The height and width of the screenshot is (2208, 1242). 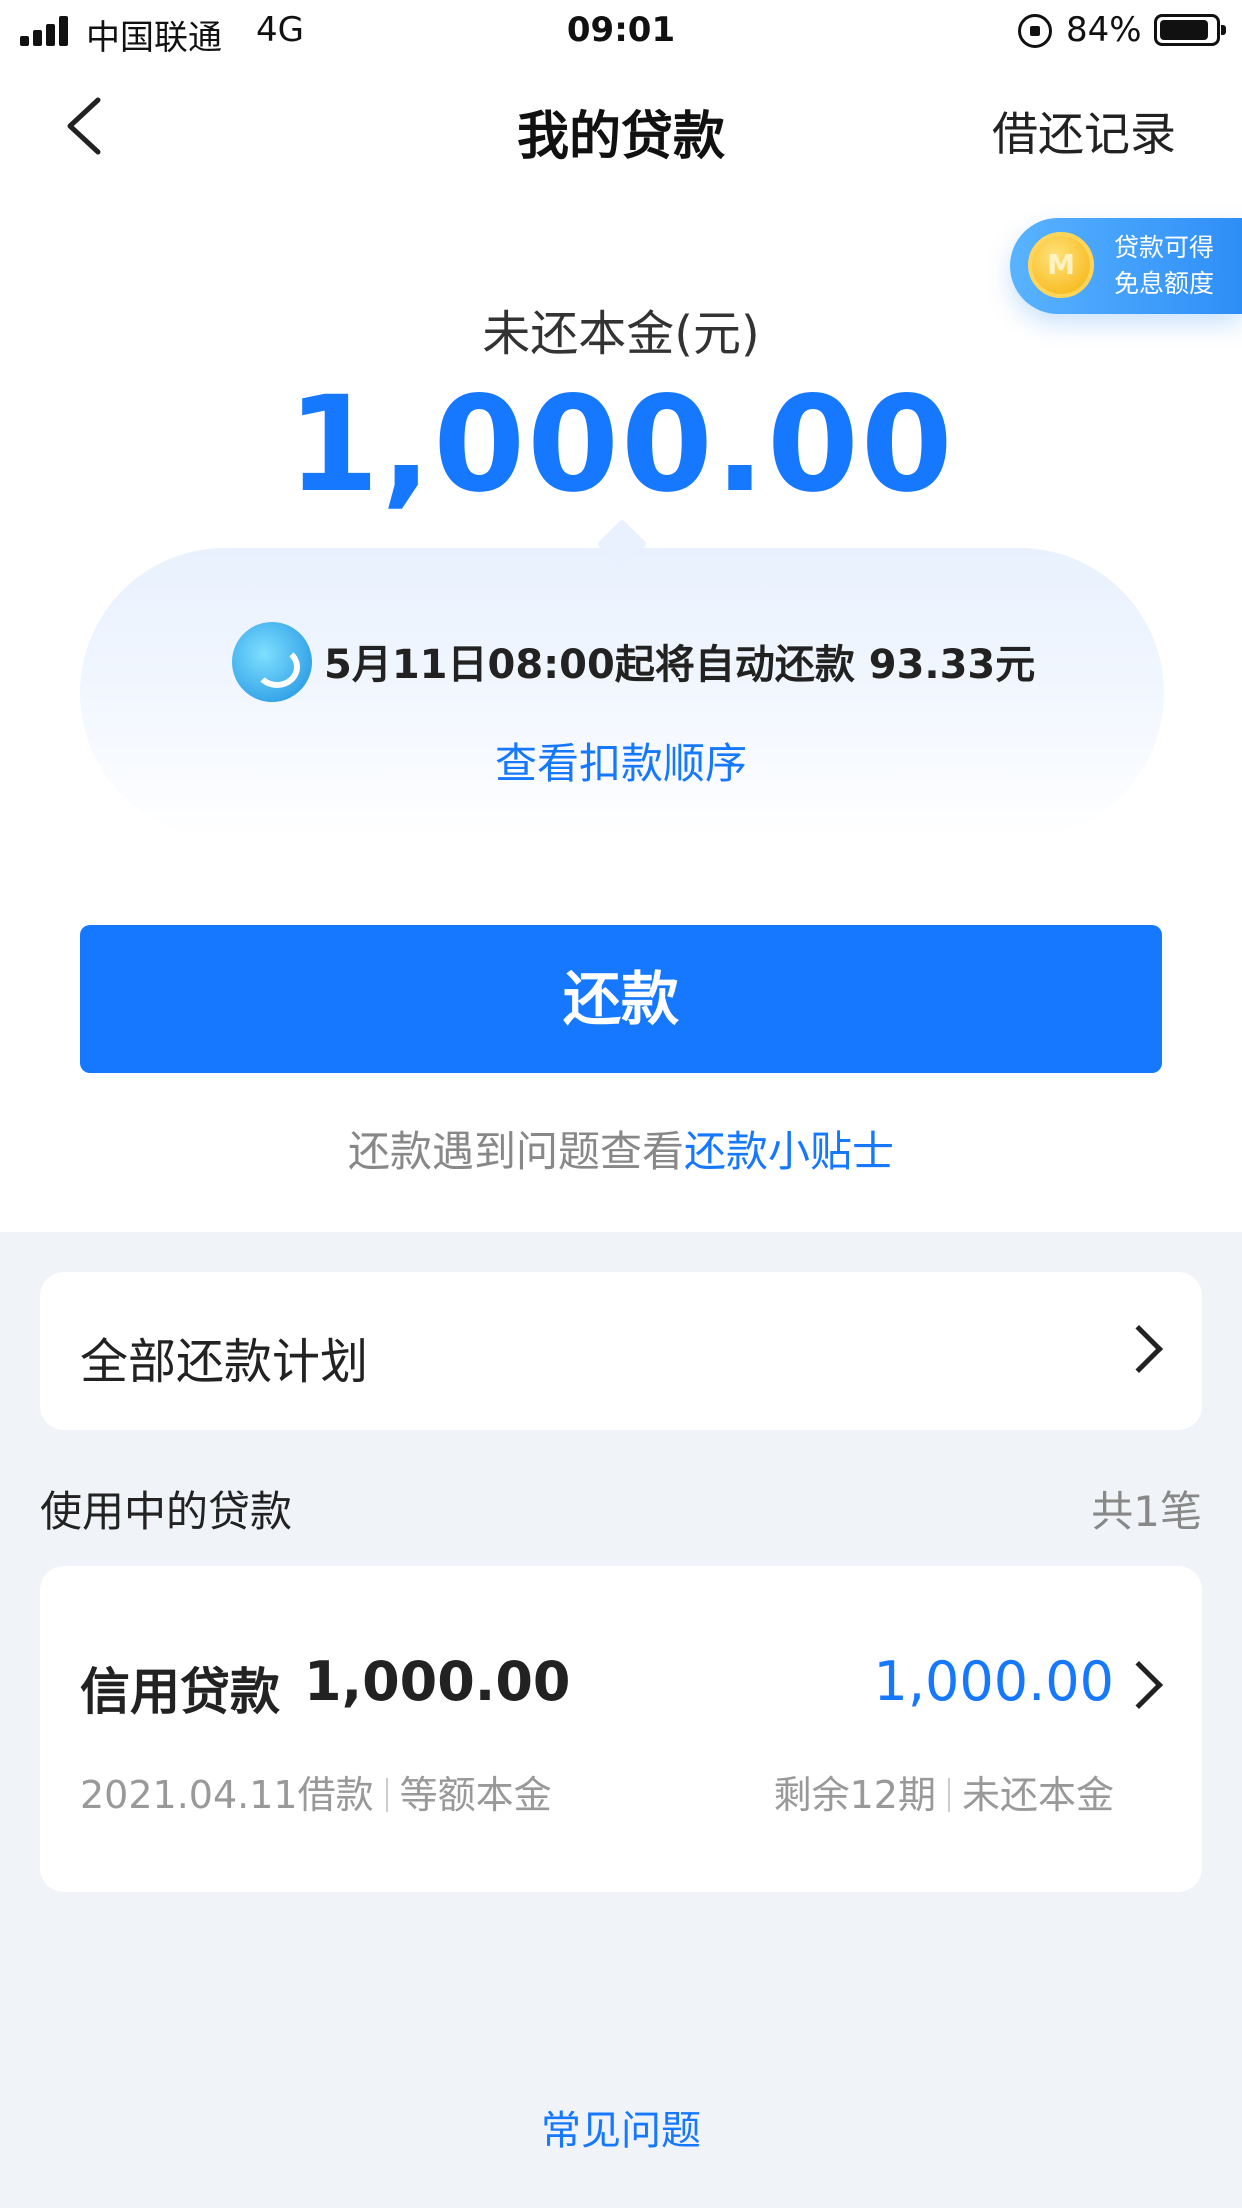 What do you see at coordinates (621, 334) in the screenshot?
I see `unpaid-principal-label: 未还本金(元)` at bounding box center [621, 334].